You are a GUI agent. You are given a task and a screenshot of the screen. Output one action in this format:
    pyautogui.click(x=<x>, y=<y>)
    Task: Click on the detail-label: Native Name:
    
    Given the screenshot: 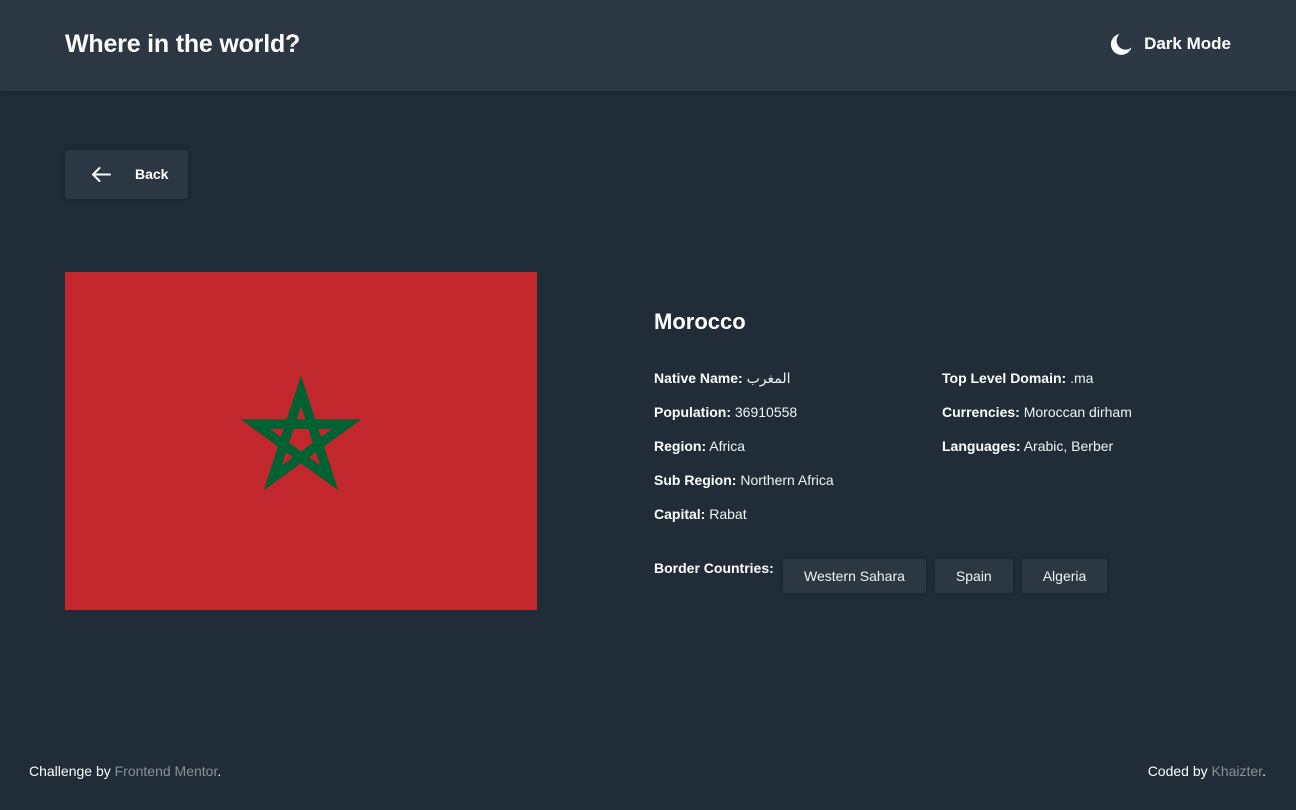 What is the action you would take?
    pyautogui.click(x=698, y=378)
    